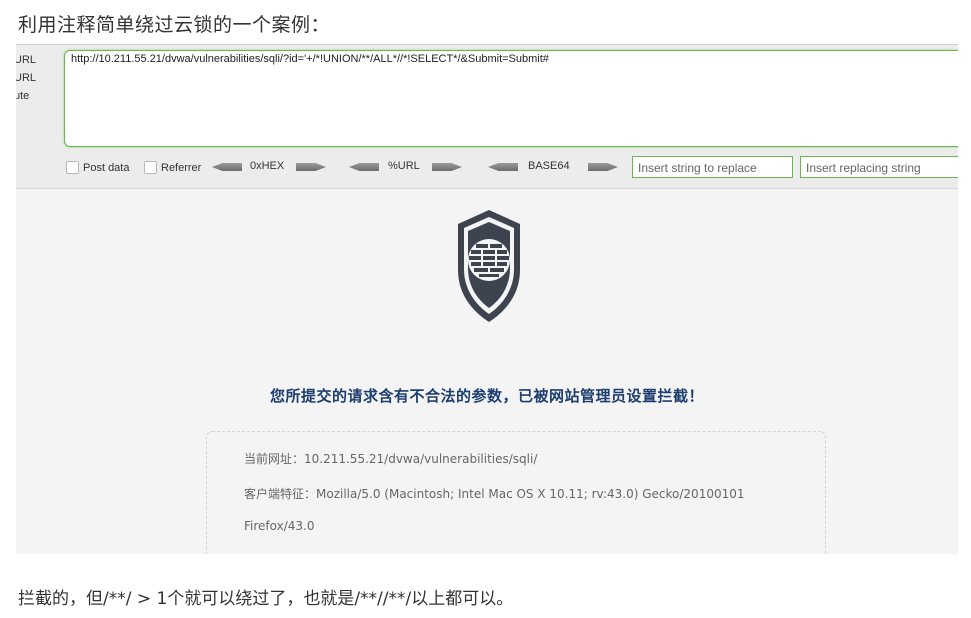 The image size is (971, 618). I want to click on post-data-option: Post data, so click(97, 167).